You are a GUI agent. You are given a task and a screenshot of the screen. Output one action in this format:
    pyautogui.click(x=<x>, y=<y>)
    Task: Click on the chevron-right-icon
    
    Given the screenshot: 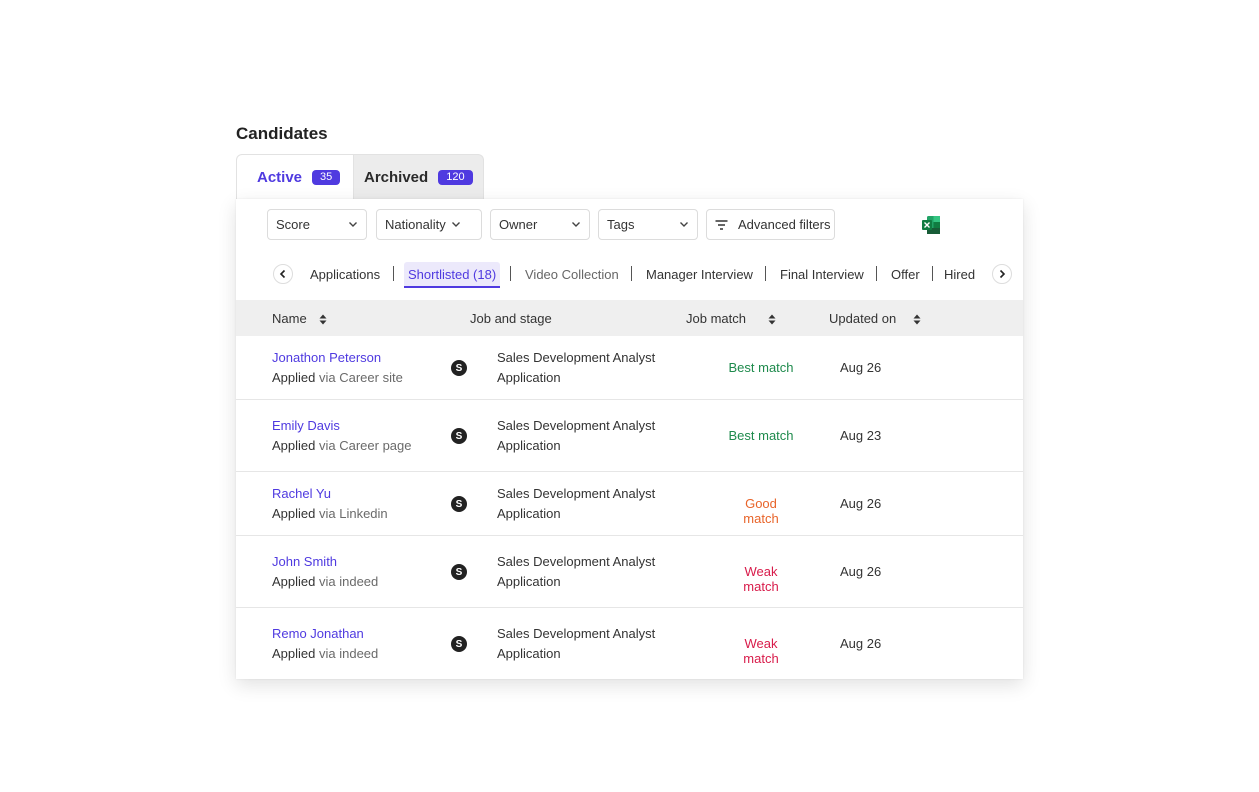 What is the action you would take?
    pyautogui.click(x=1002, y=274)
    